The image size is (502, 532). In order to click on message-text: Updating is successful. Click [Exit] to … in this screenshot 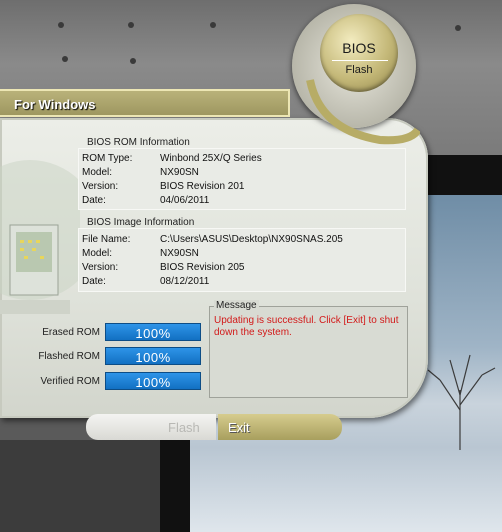, I will do `click(306, 326)`.